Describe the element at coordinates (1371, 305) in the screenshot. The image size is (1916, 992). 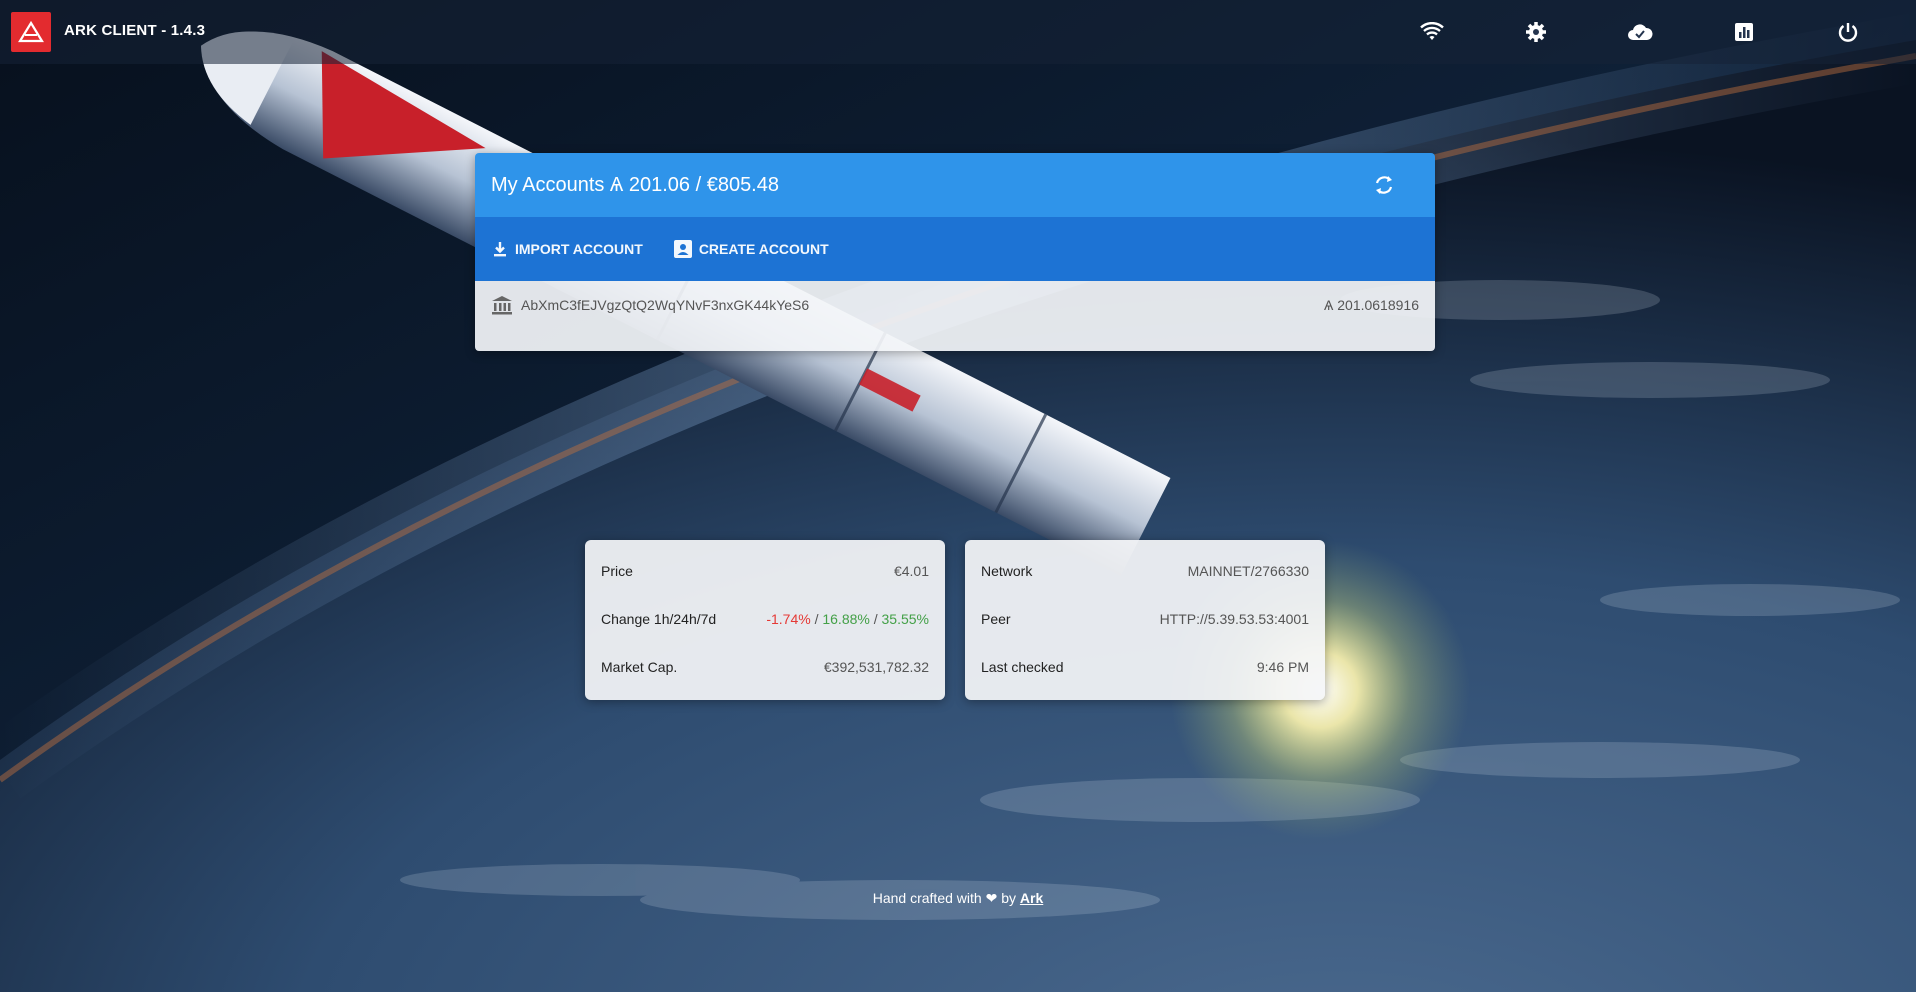
I see `account-balance: Ѧ 201.0618916` at that location.